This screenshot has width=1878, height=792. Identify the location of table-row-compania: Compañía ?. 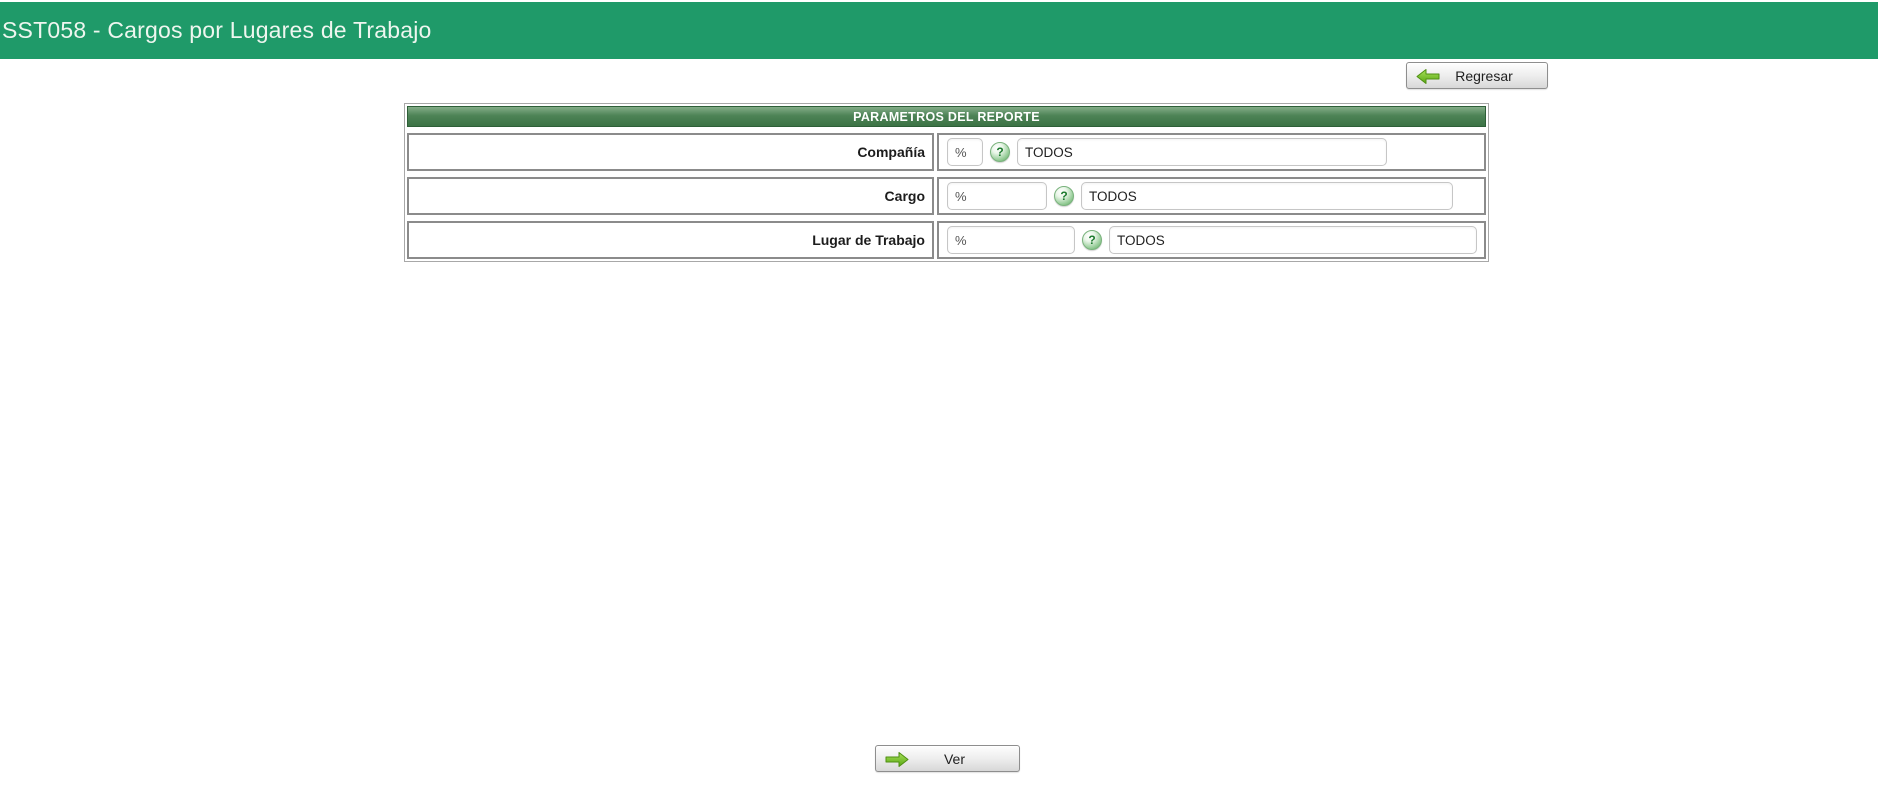
(946, 152).